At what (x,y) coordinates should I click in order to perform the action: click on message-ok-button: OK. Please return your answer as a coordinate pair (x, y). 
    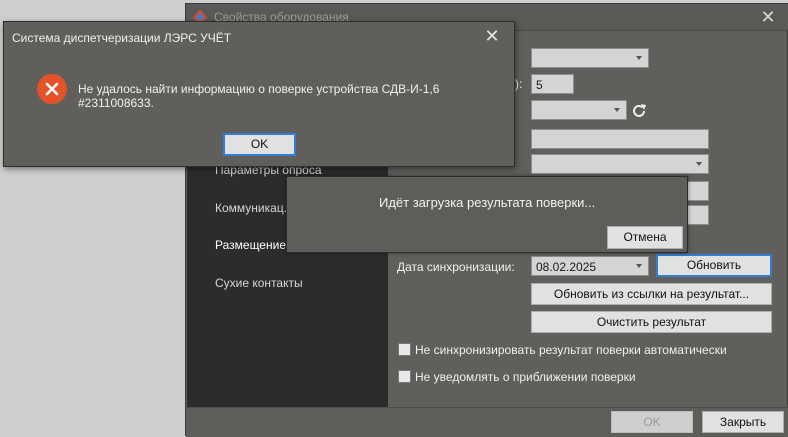
    Looking at the image, I should click on (259, 144).